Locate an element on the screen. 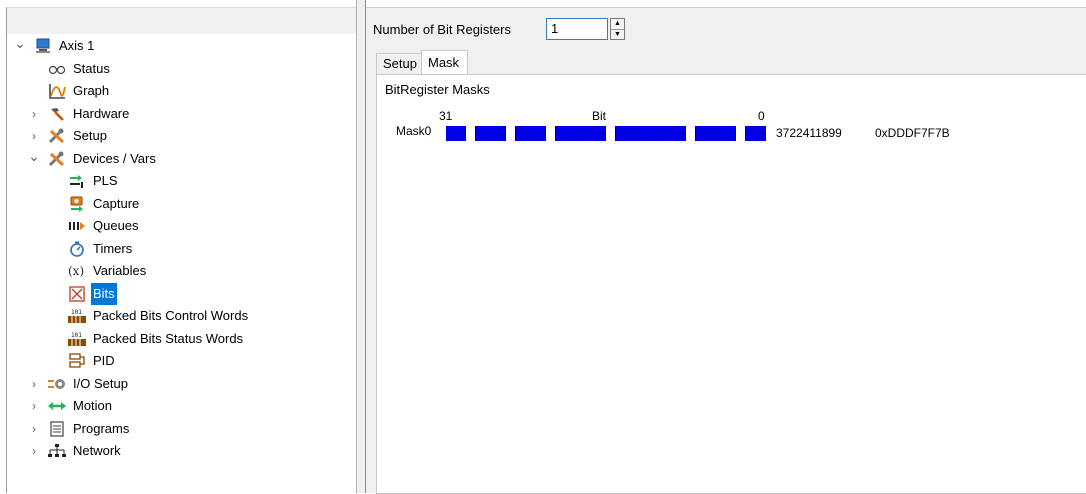 The image size is (1086, 494). tree-item-devices-vars: ⌄ Devices / Vars is located at coordinates (92, 159).